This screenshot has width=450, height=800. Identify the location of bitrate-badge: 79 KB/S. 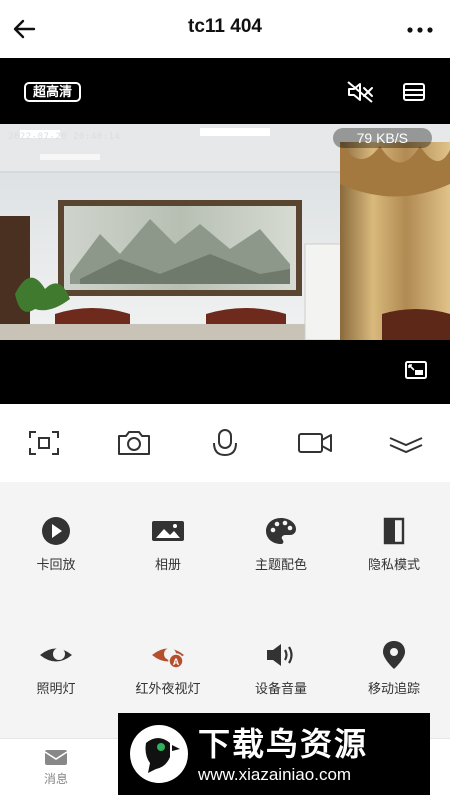
(382, 138).